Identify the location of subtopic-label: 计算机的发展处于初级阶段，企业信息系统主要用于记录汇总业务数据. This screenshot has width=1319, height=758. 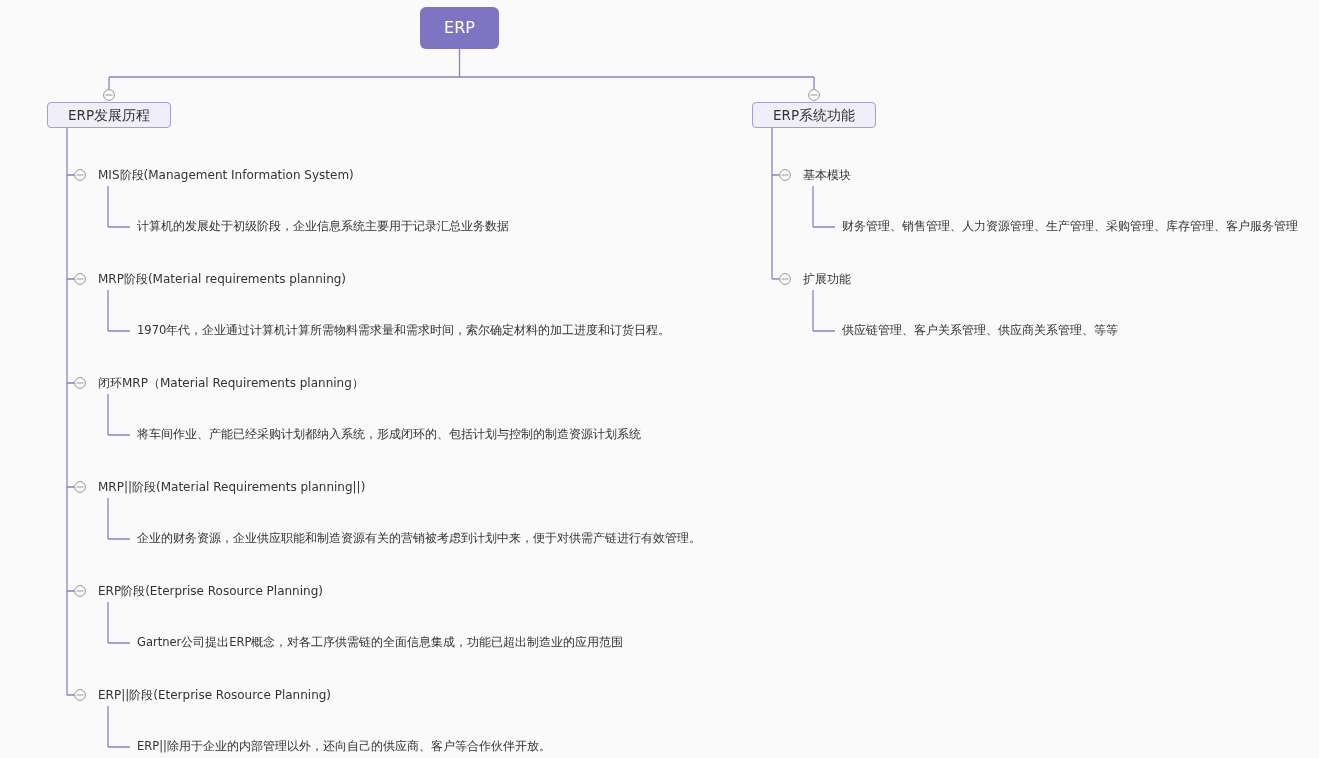
(323, 227).